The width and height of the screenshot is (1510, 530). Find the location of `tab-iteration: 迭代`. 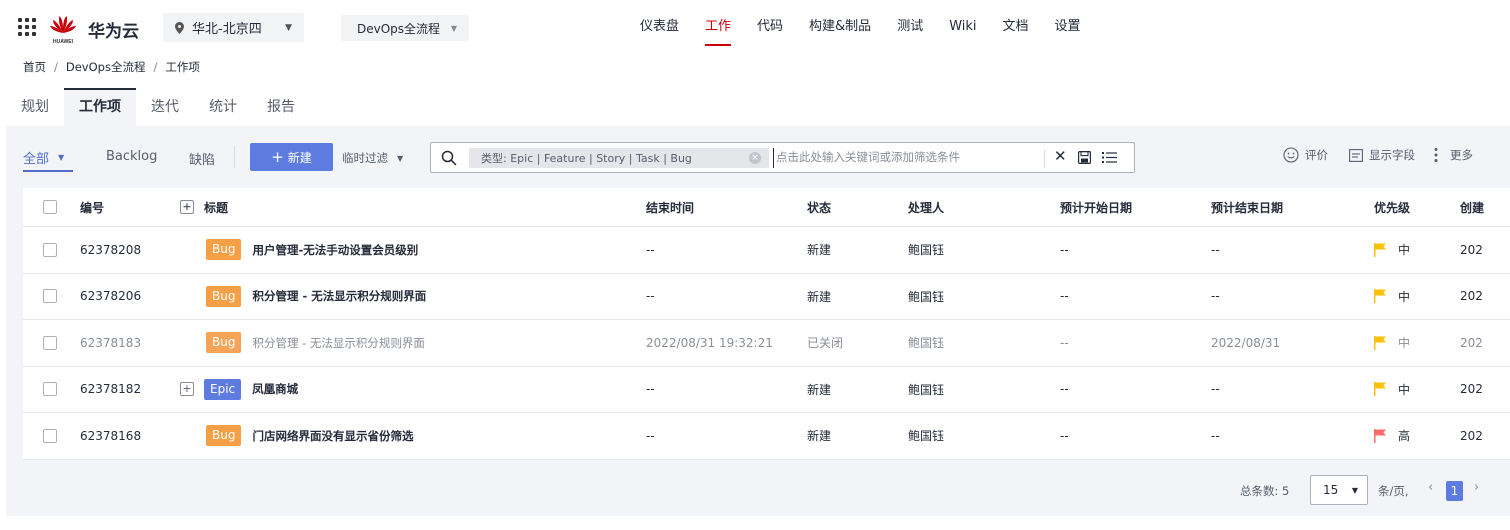

tab-iteration: 迭代 is located at coordinates (165, 107).